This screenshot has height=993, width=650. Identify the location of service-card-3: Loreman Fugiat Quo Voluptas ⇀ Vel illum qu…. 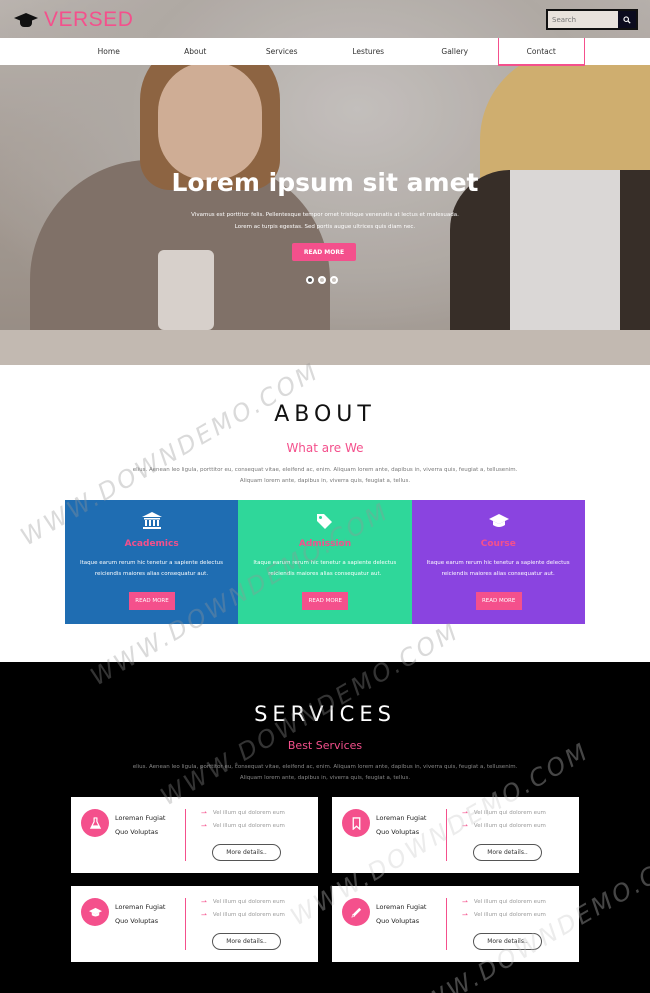
(194, 924).